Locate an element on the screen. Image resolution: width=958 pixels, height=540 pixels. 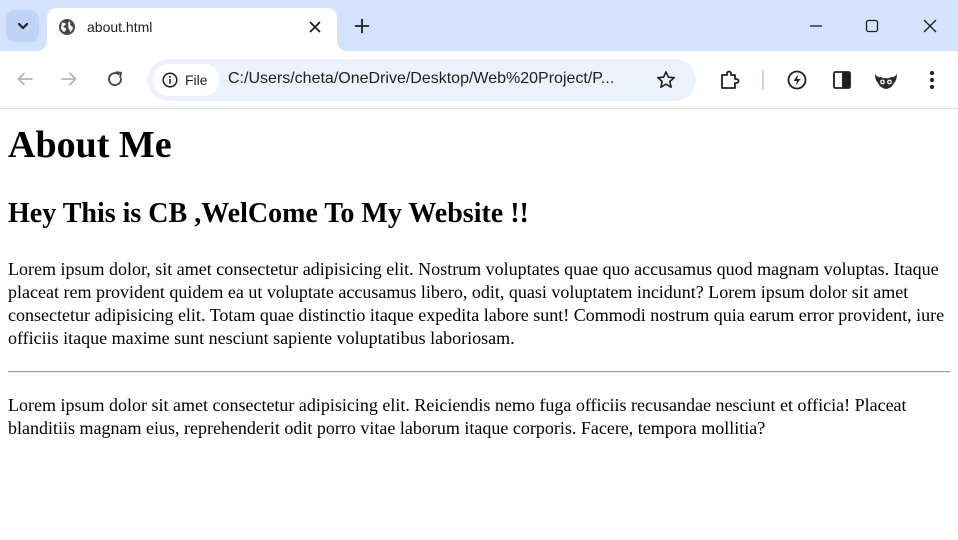
browser-menu-button is located at coordinates (932, 80).